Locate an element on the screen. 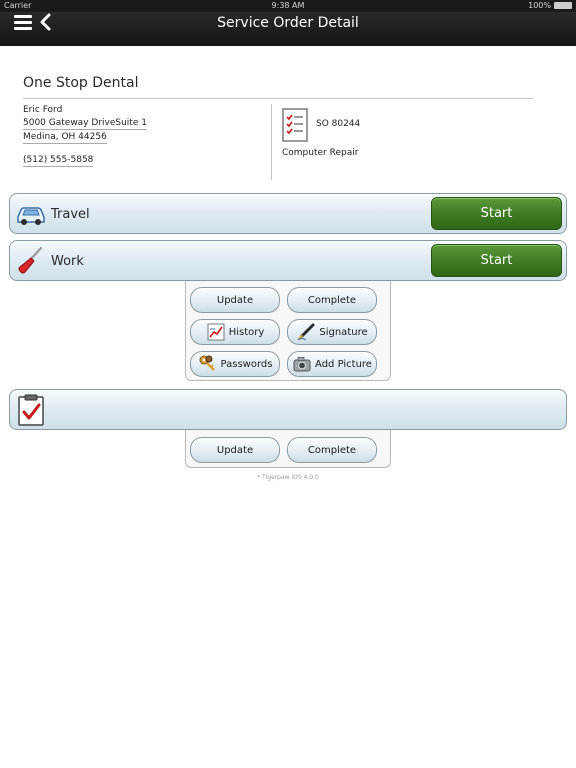 Image resolution: width=576 pixels, height=768 pixels. passwords-label: Passwords is located at coordinates (246, 364).